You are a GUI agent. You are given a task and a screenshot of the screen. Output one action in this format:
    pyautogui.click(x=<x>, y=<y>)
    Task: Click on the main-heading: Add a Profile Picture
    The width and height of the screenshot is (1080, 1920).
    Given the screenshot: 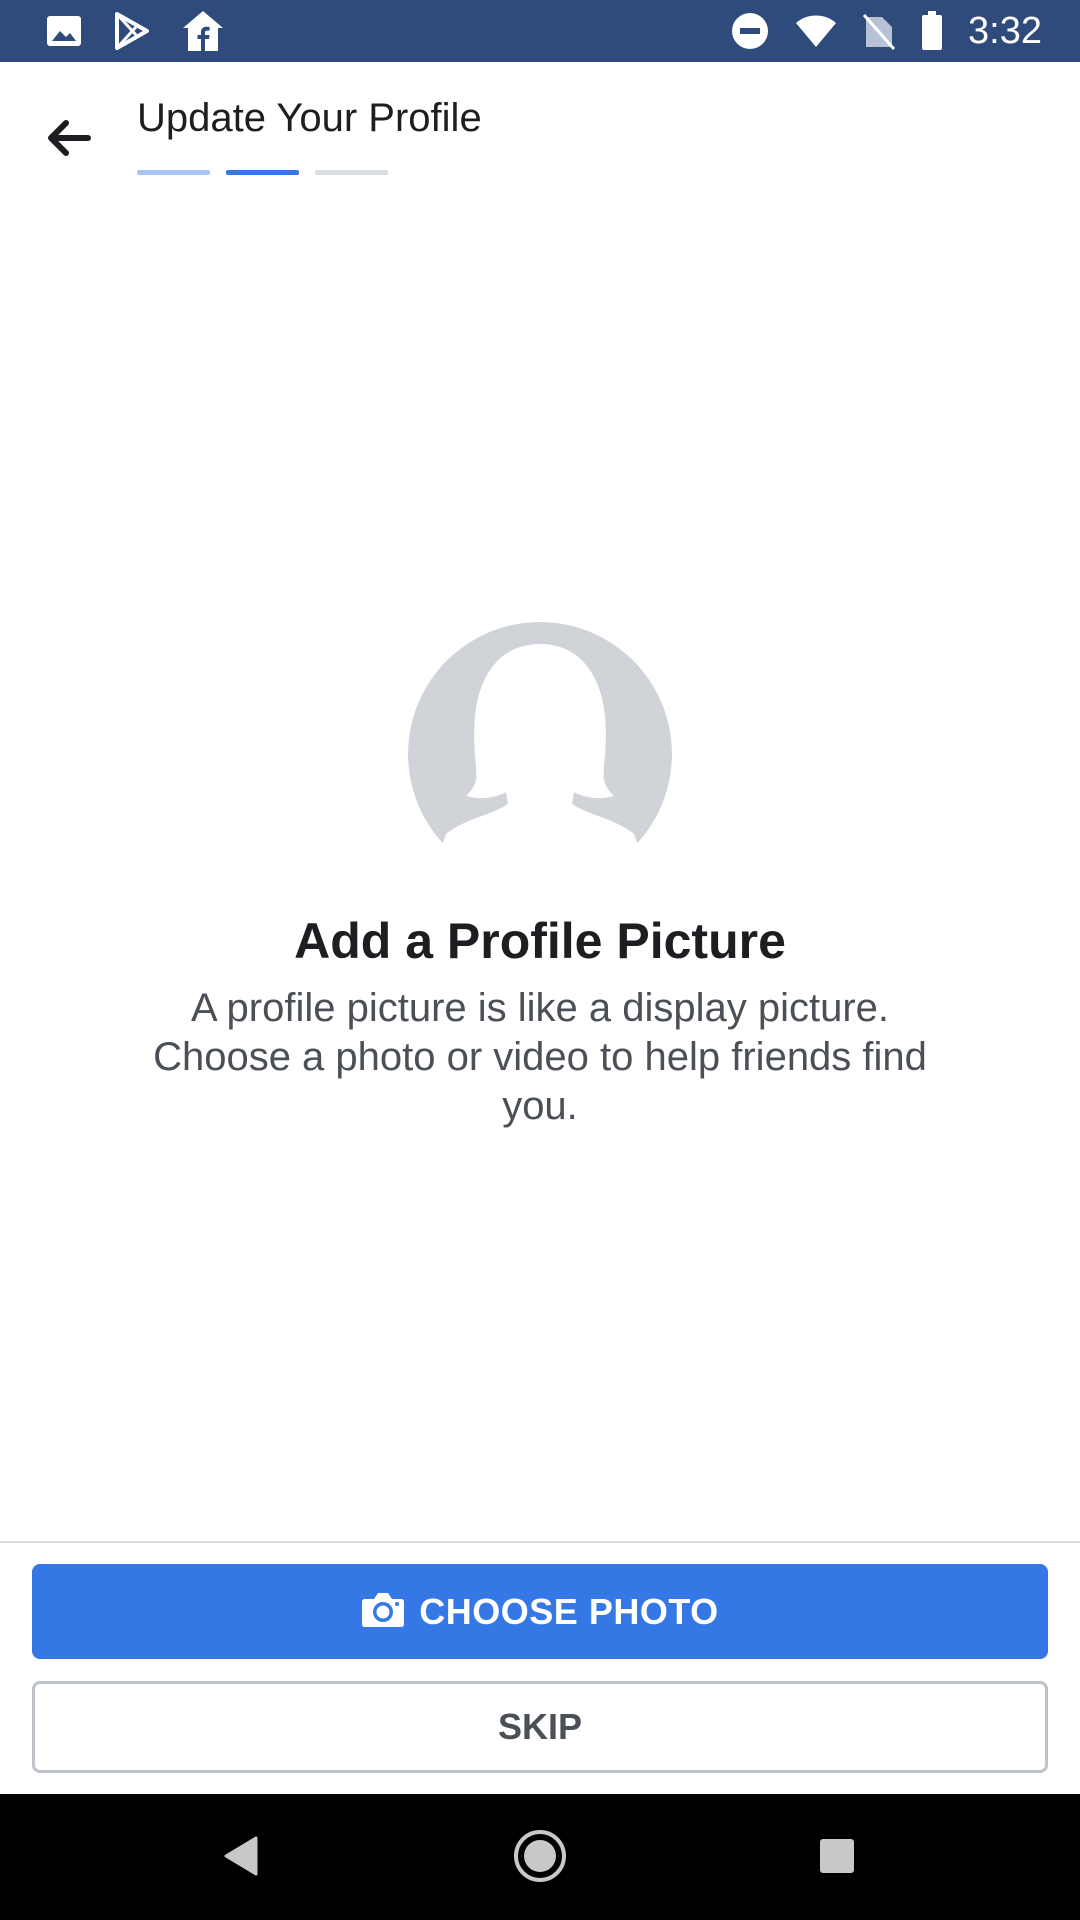 What is the action you would take?
    pyautogui.click(x=540, y=941)
    